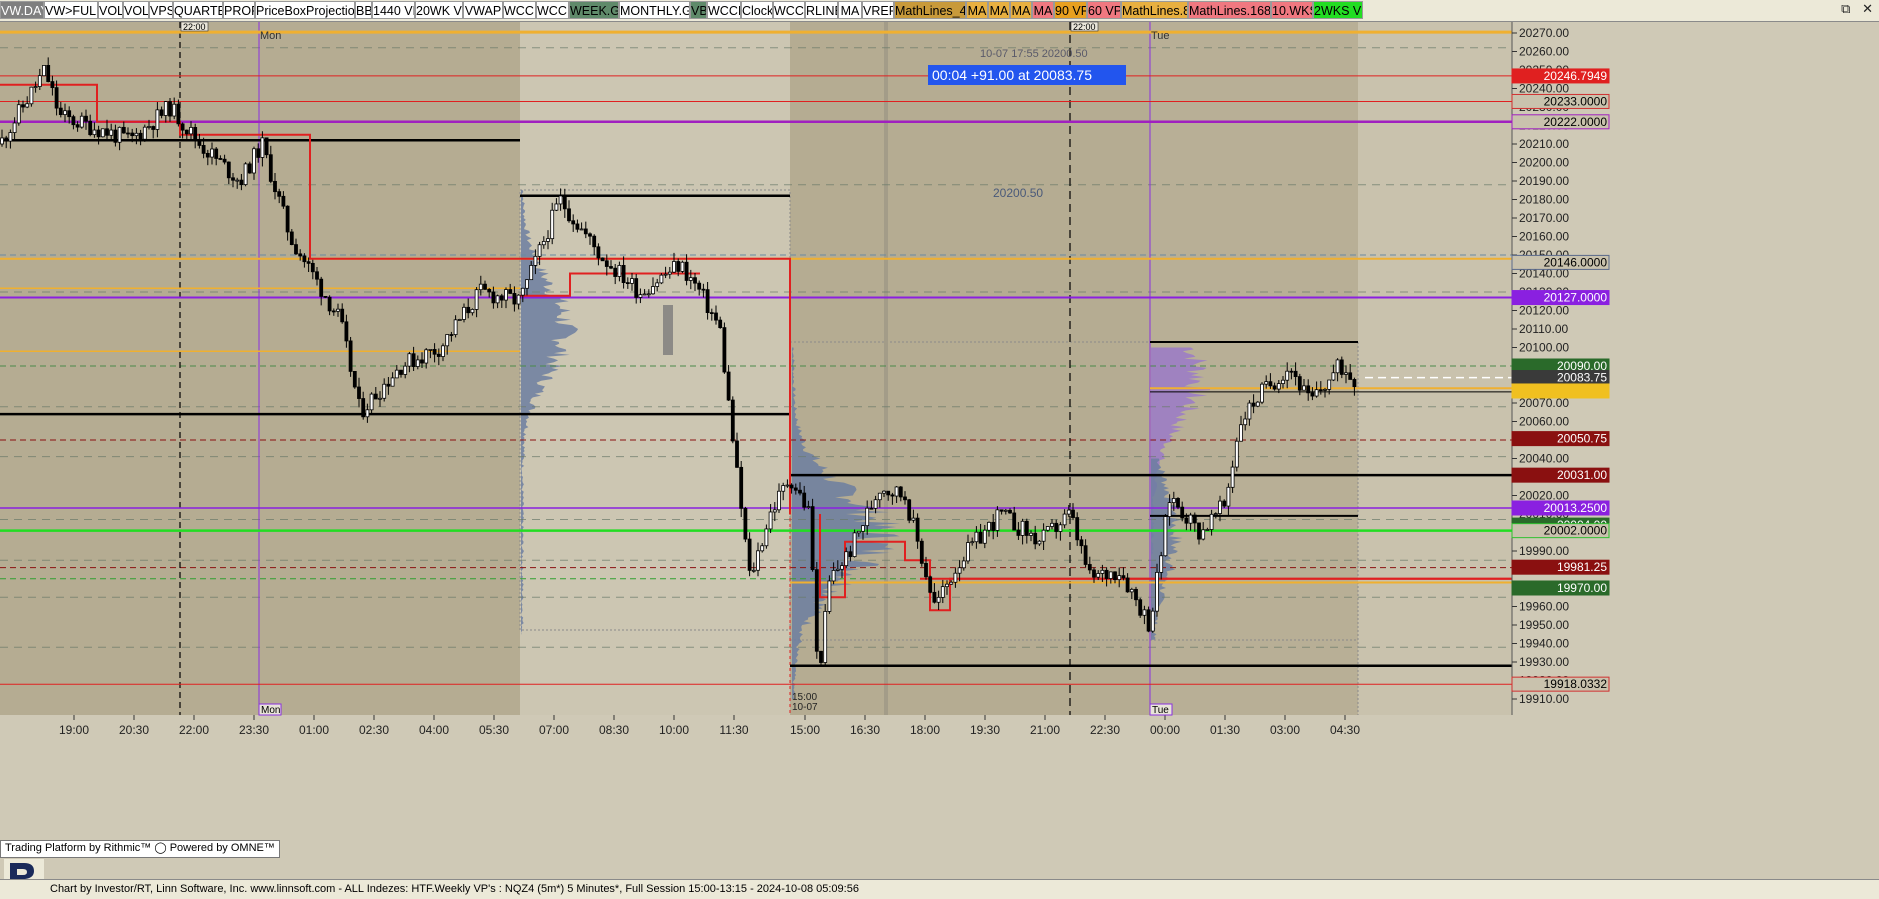  What do you see at coordinates (757, 10) in the screenshot?
I see `toolbar-button-clock-18: Clock` at bounding box center [757, 10].